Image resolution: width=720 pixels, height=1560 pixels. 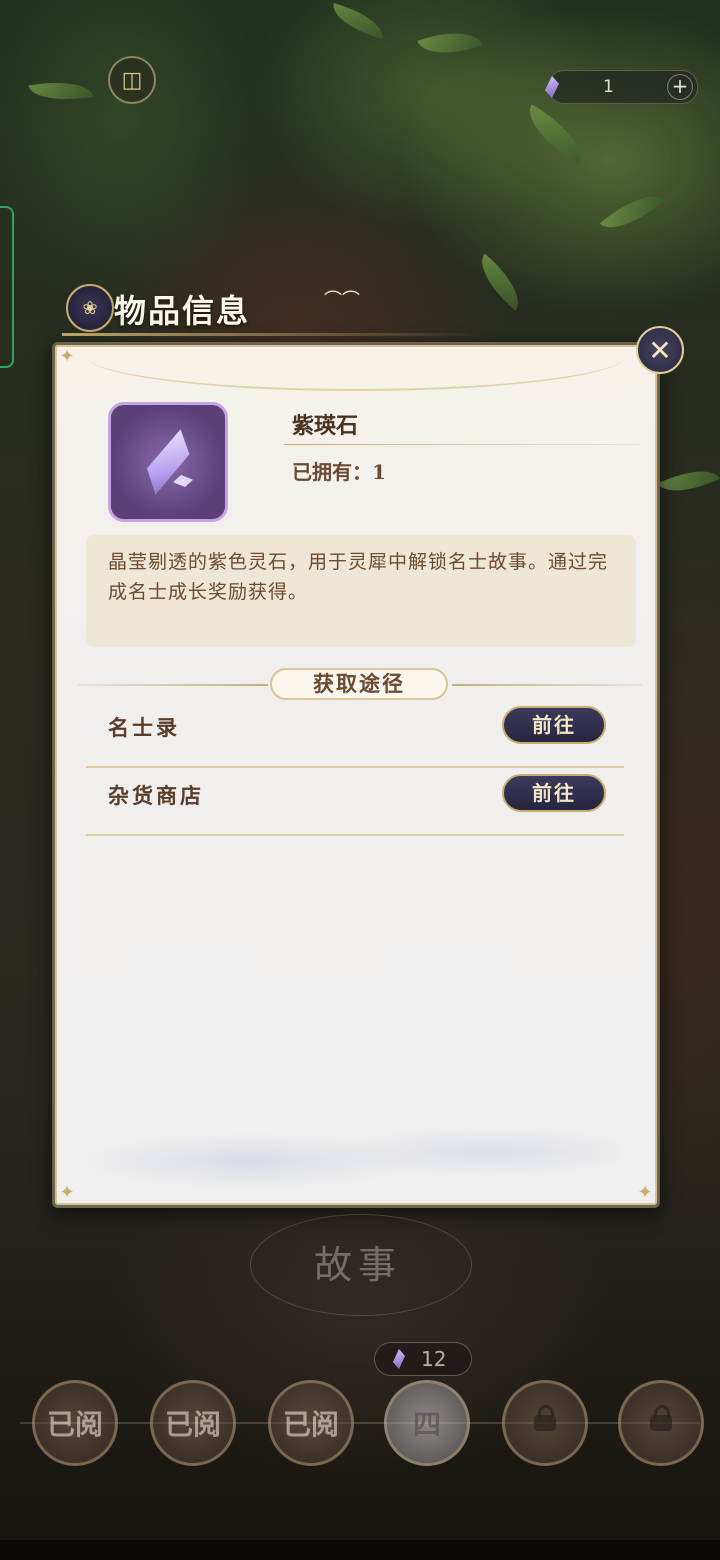 What do you see at coordinates (132, 80) in the screenshot?
I see `menu-icon: ◫` at bounding box center [132, 80].